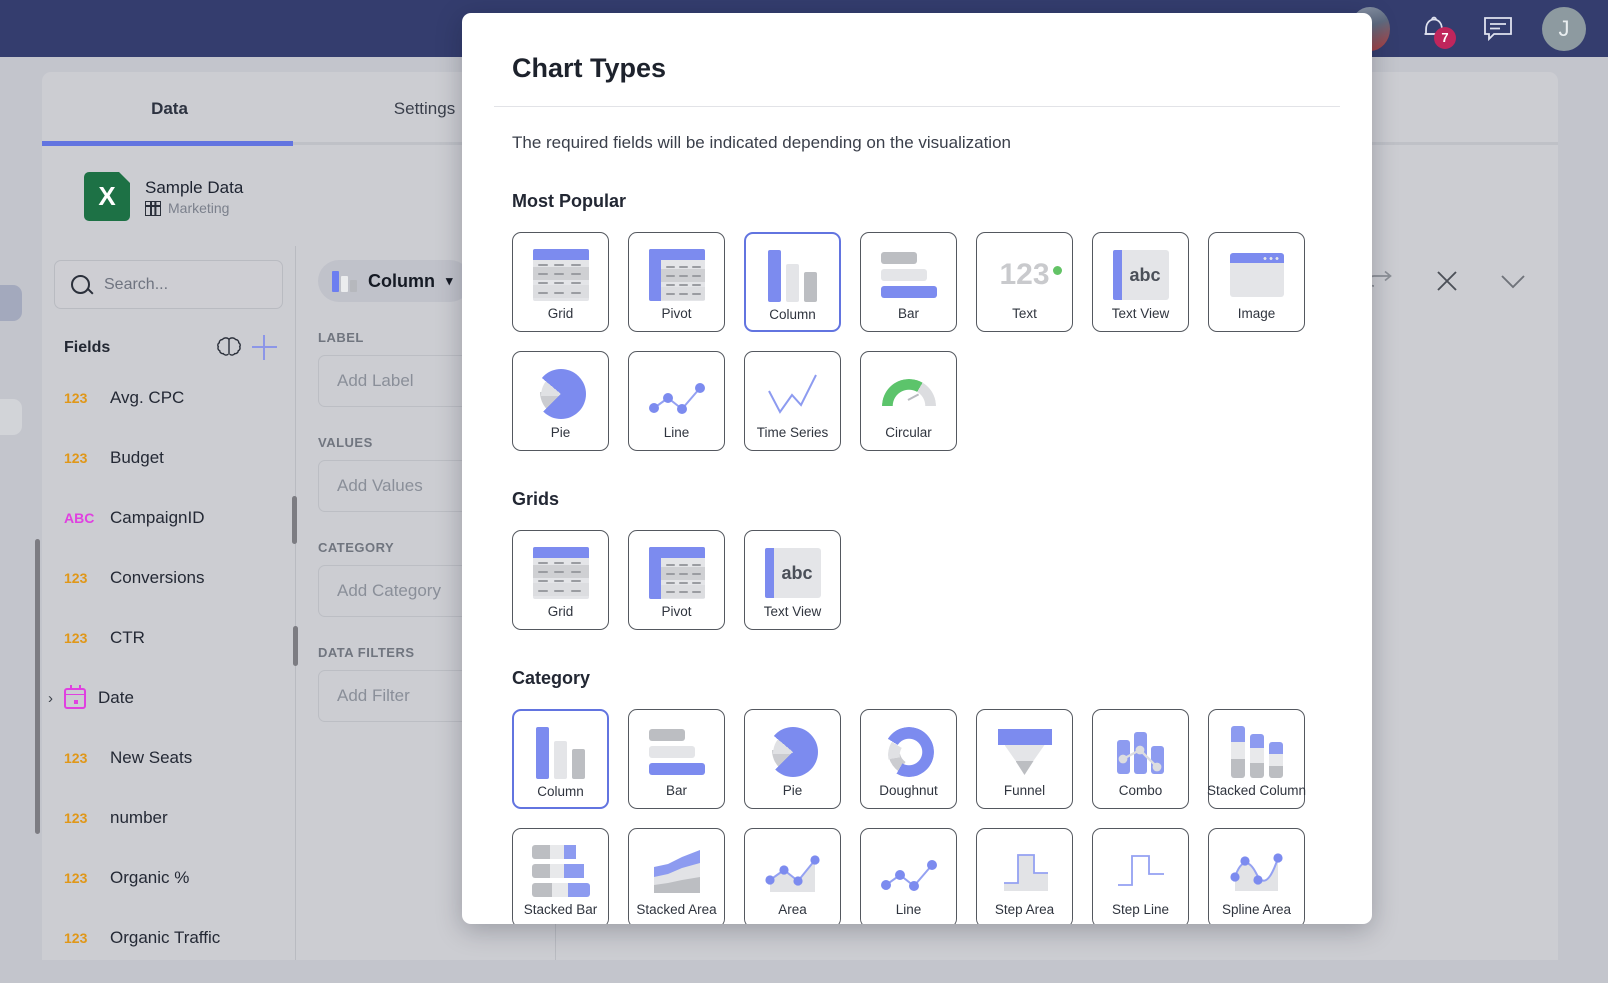 The width and height of the screenshot is (1608, 983). I want to click on expand-chevron-icon: ›, so click(50, 698).